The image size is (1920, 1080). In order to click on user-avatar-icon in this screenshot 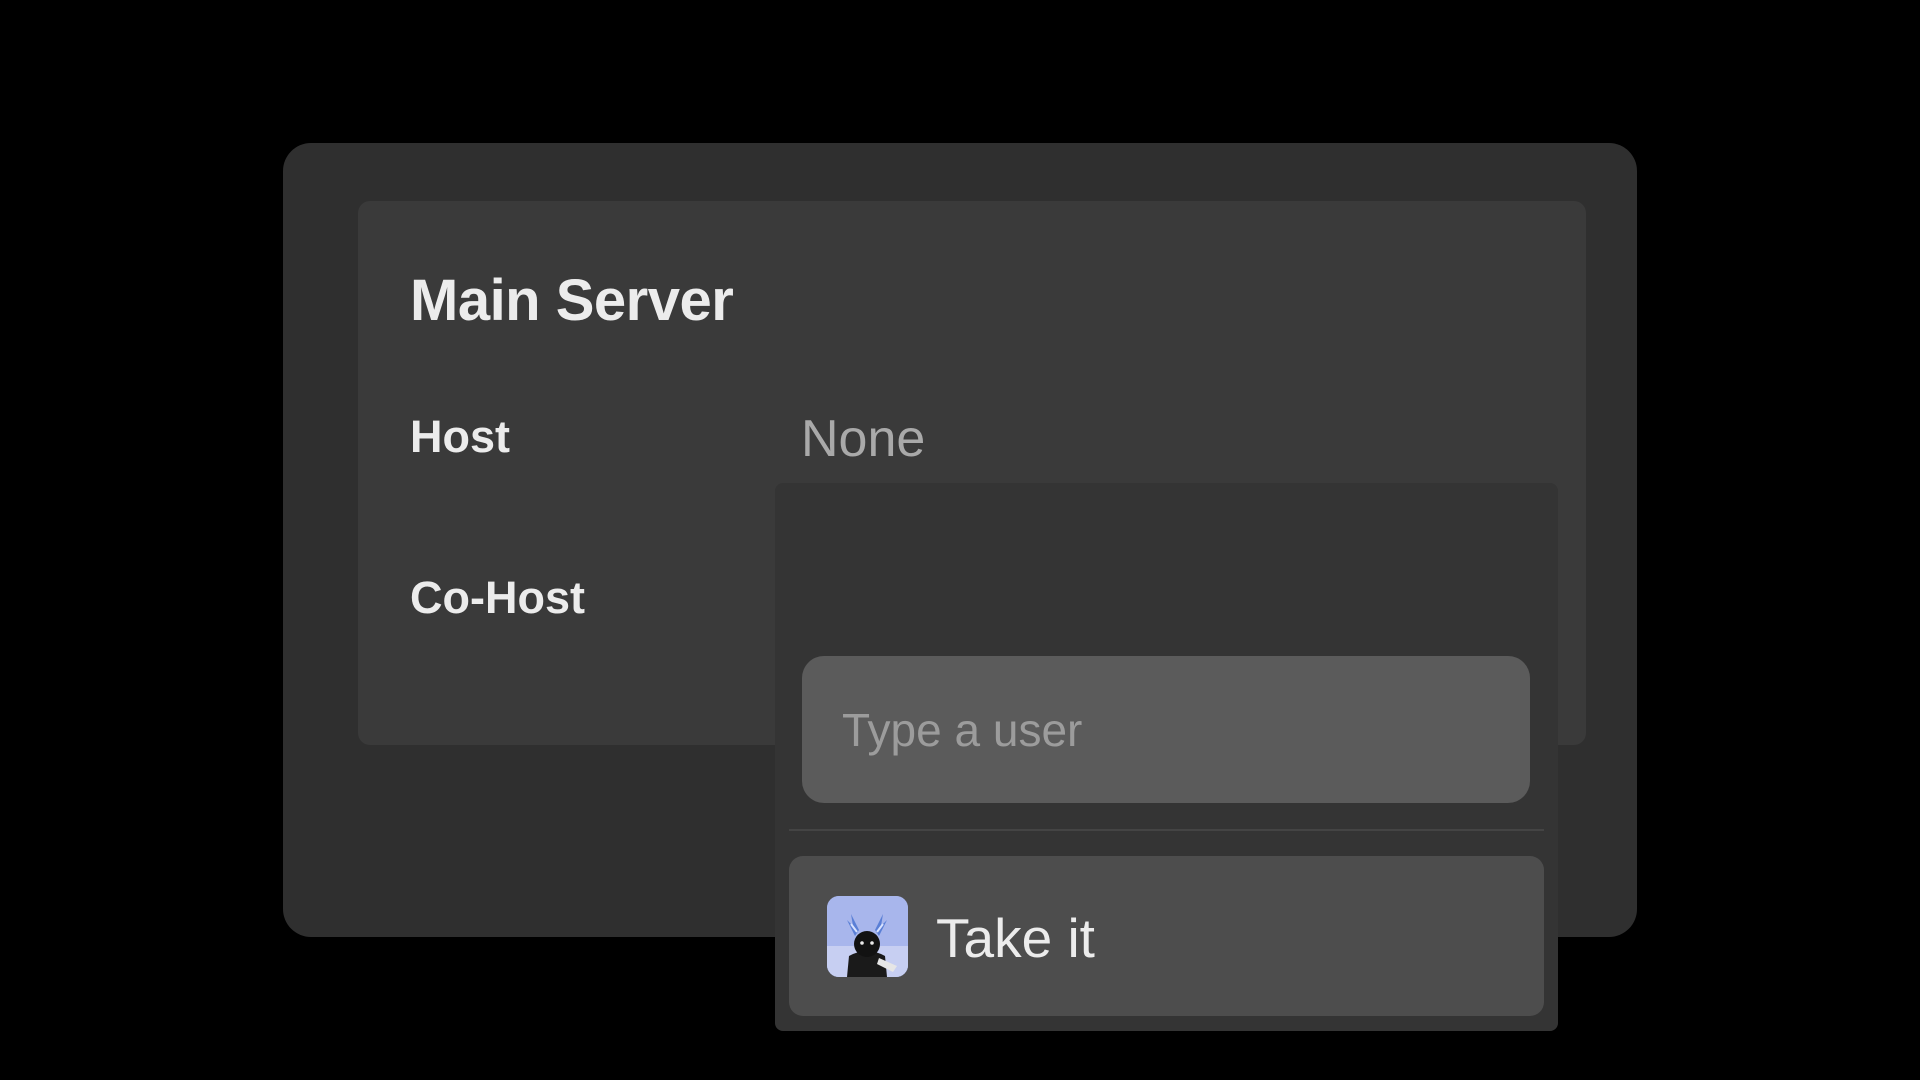, I will do `click(867, 936)`.